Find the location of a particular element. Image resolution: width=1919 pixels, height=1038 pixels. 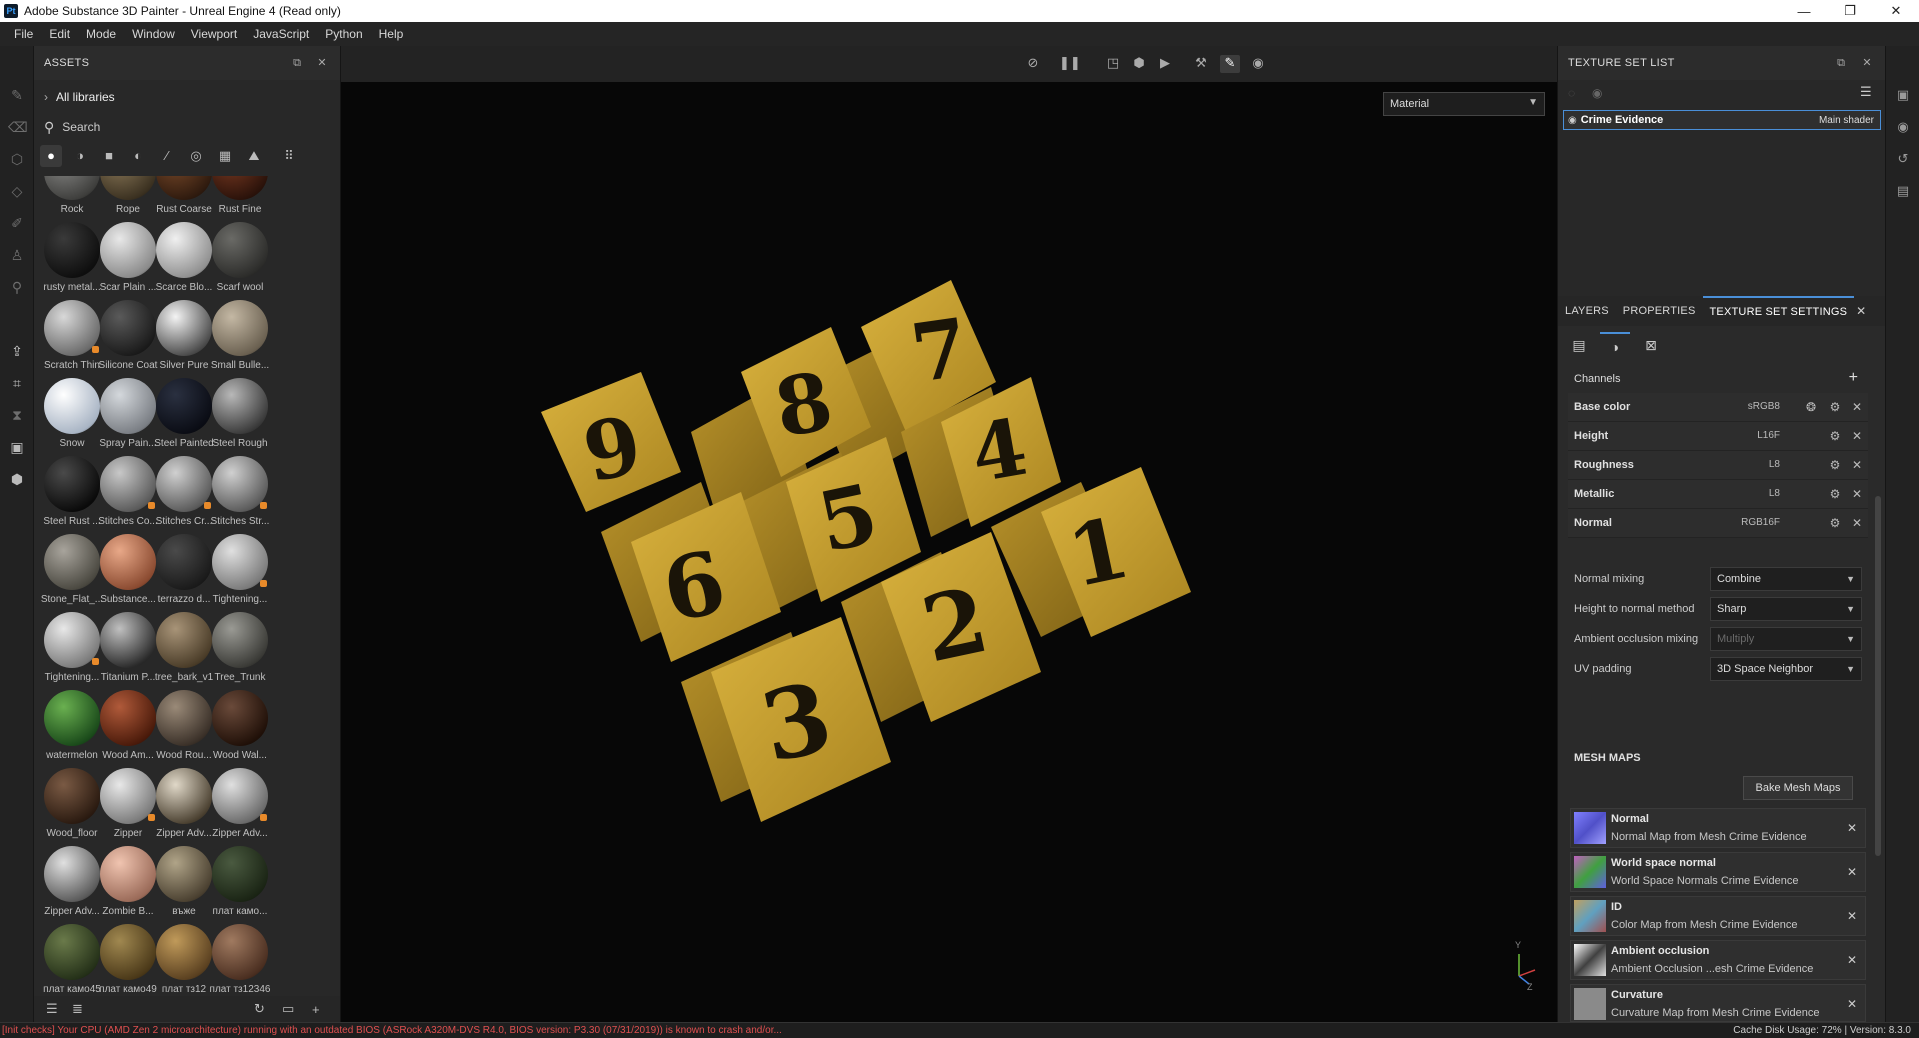

folder-icon: ▭ is located at coordinates (288, 1009).